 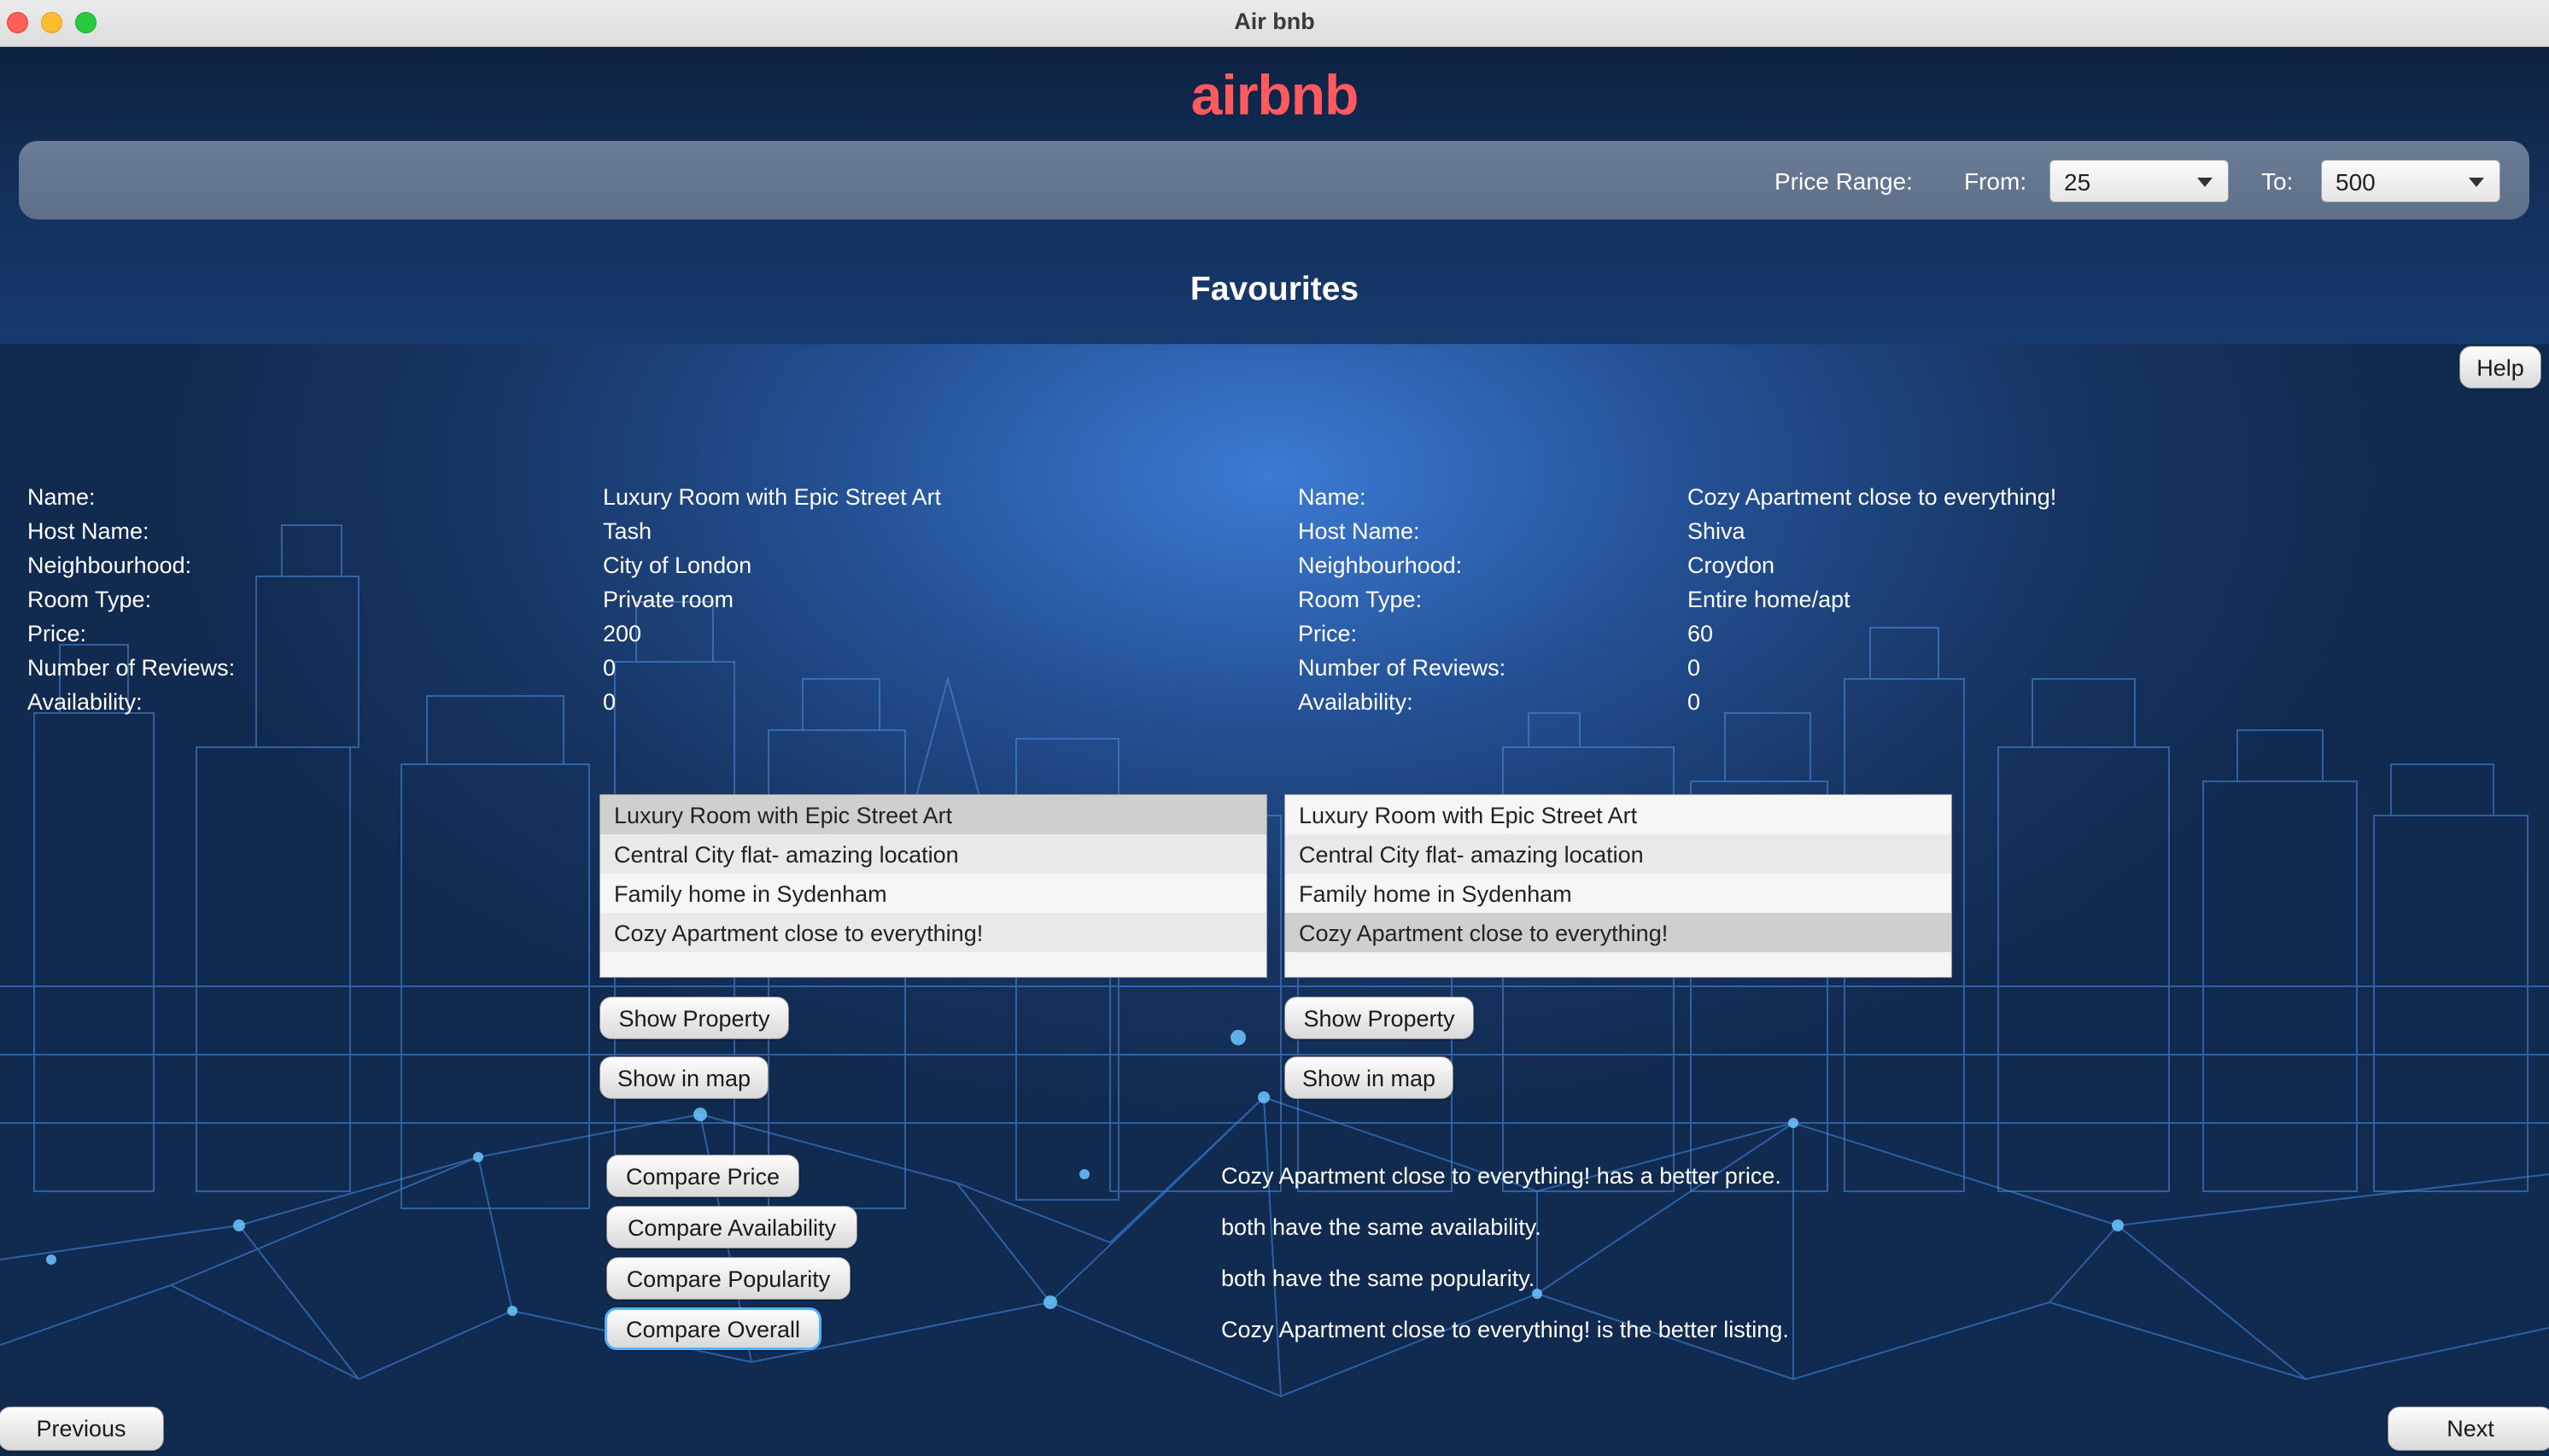 What do you see at coordinates (622, 634) in the screenshot?
I see `left-price-value: 200` at bounding box center [622, 634].